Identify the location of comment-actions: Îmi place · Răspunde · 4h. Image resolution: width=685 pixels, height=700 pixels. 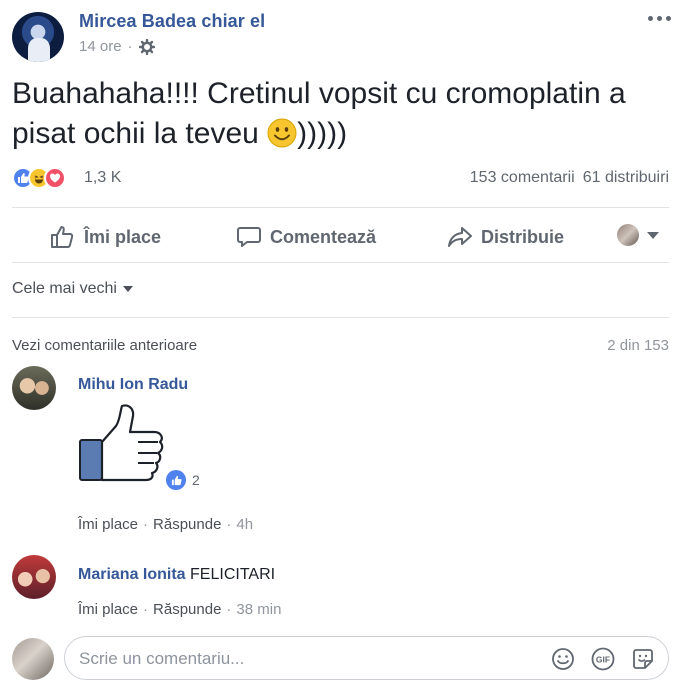
(165, 524).